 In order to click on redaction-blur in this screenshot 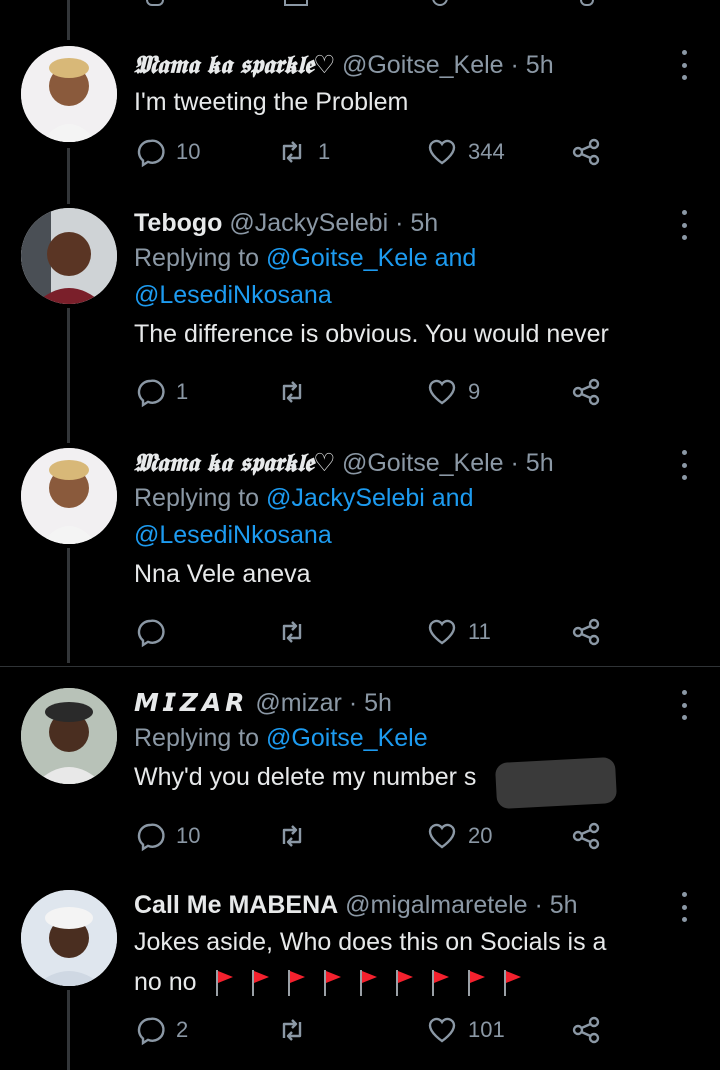, I will do `click(556, 783)`.